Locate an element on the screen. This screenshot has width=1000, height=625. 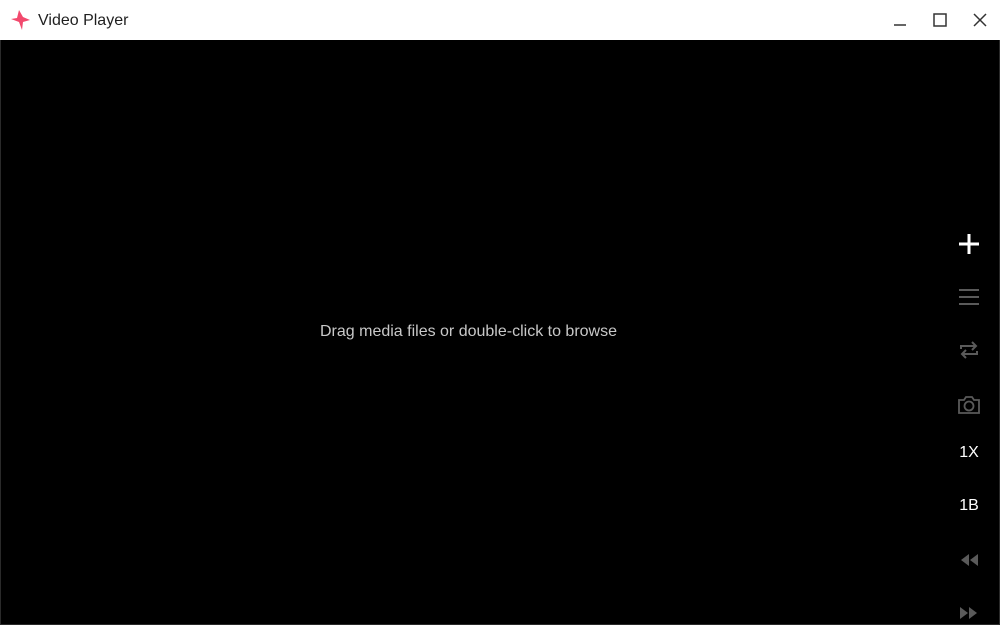
loop-button is located at coordinates (969, 350).